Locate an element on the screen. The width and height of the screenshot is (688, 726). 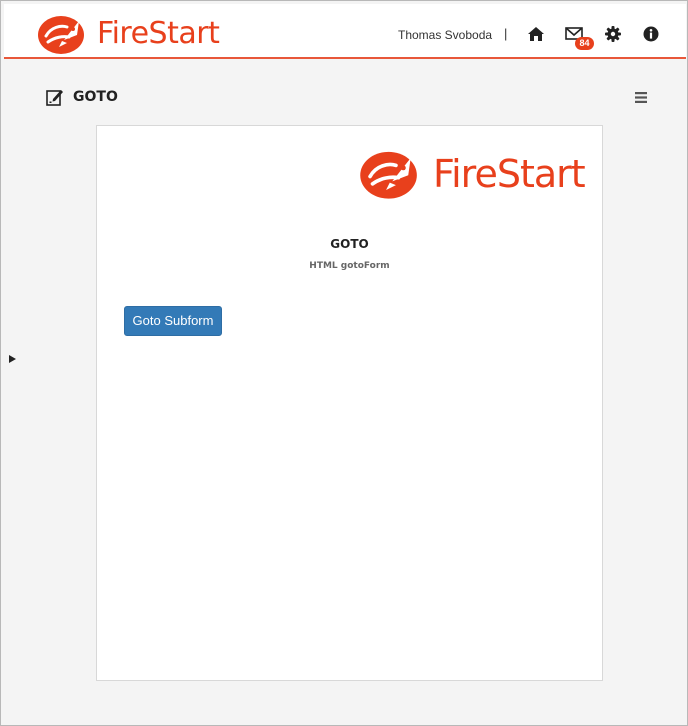
top-navbar: FireStart Thomas Svoboda | 84 is located at coordinates (345, 31).